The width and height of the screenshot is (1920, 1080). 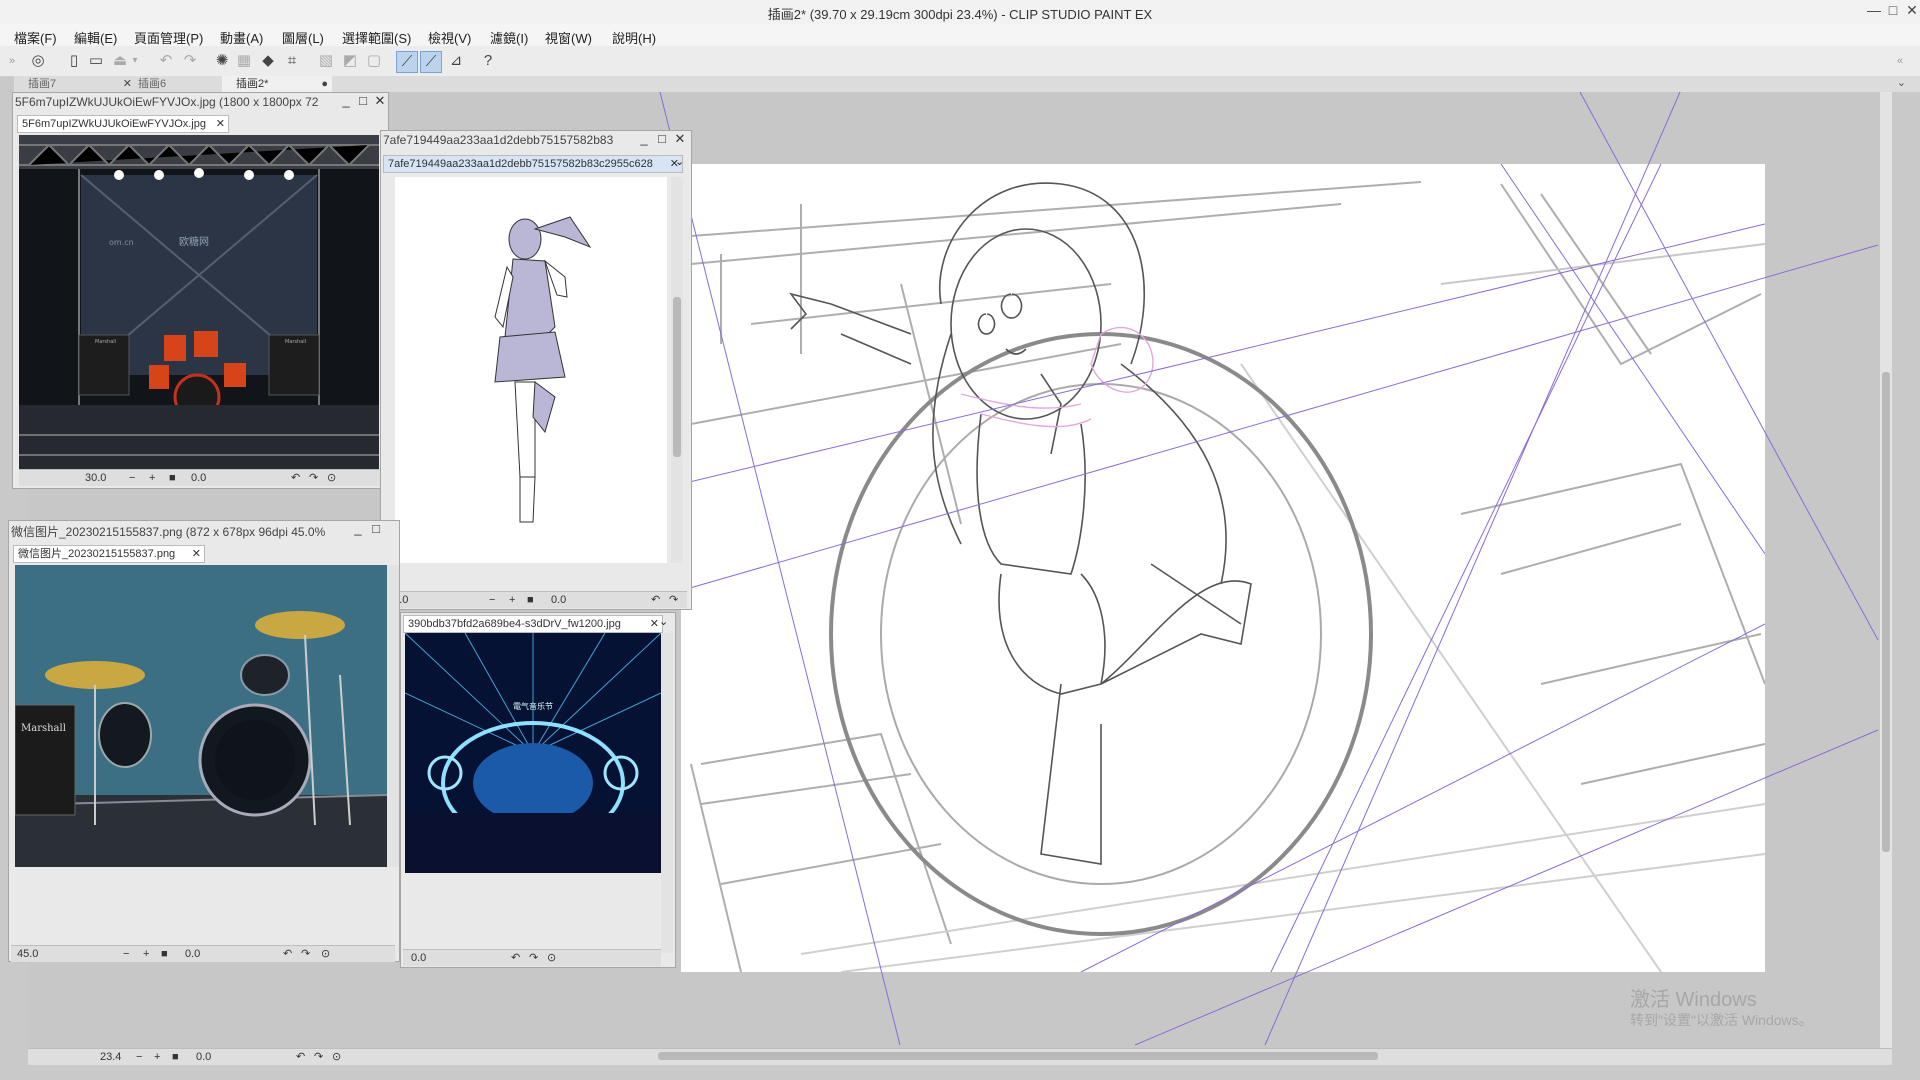 I want to click on special-ruler-snap-icon: ⟋, so click(x=431, y=62).